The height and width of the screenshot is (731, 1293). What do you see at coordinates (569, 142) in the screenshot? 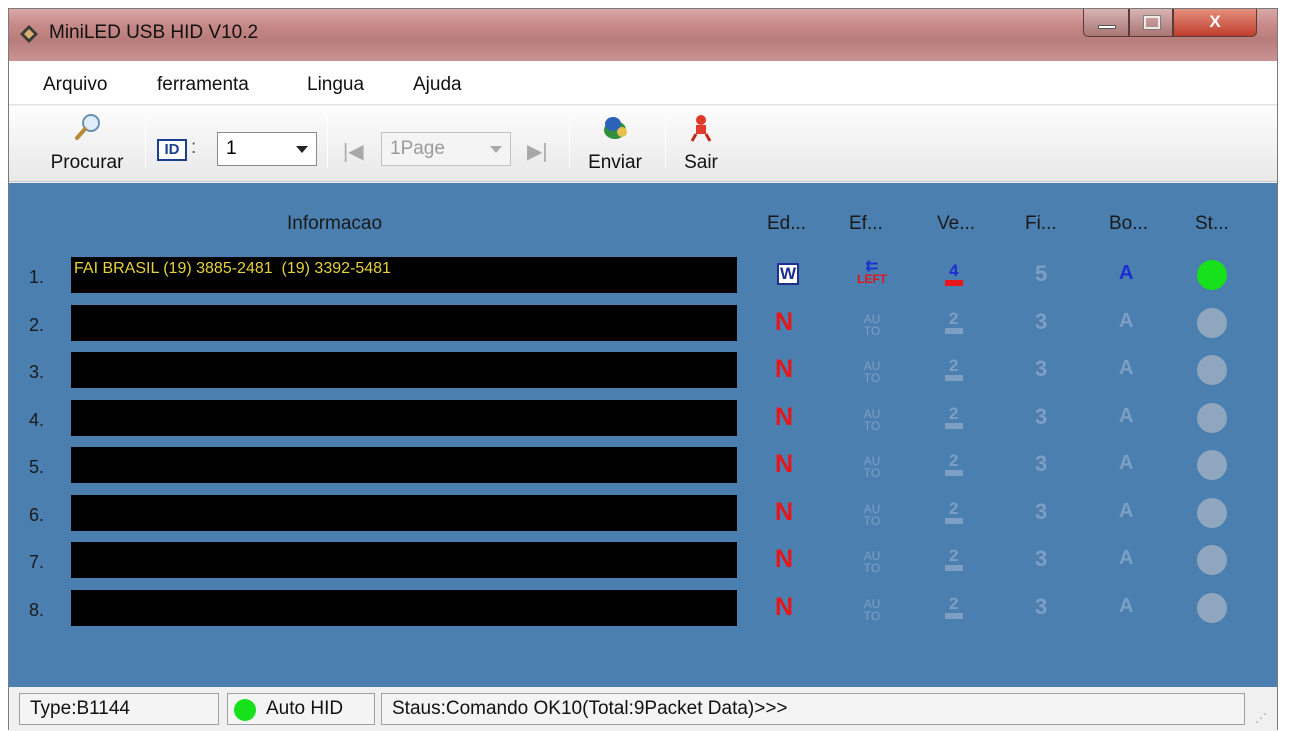
I see `toolbar-separator` at bounding box center [569, 142].